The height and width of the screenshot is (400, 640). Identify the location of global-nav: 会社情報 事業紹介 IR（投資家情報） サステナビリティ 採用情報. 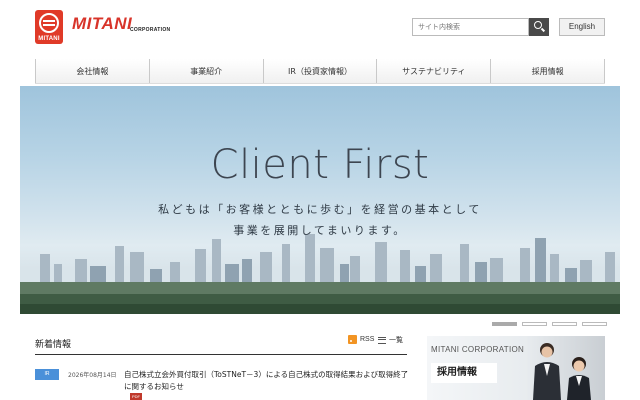
(320, 71).